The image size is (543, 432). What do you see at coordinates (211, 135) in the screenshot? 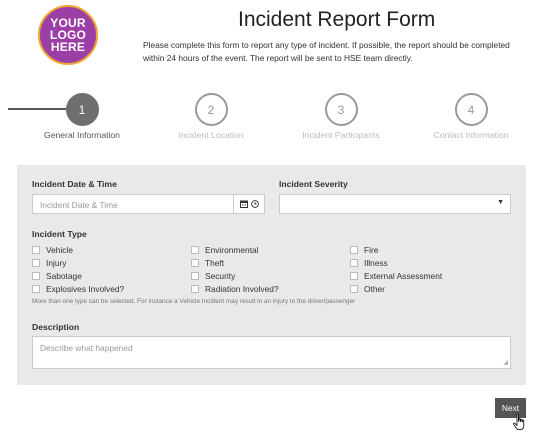
I see `step-label: Incident Location` at bounding box center [211, 135].